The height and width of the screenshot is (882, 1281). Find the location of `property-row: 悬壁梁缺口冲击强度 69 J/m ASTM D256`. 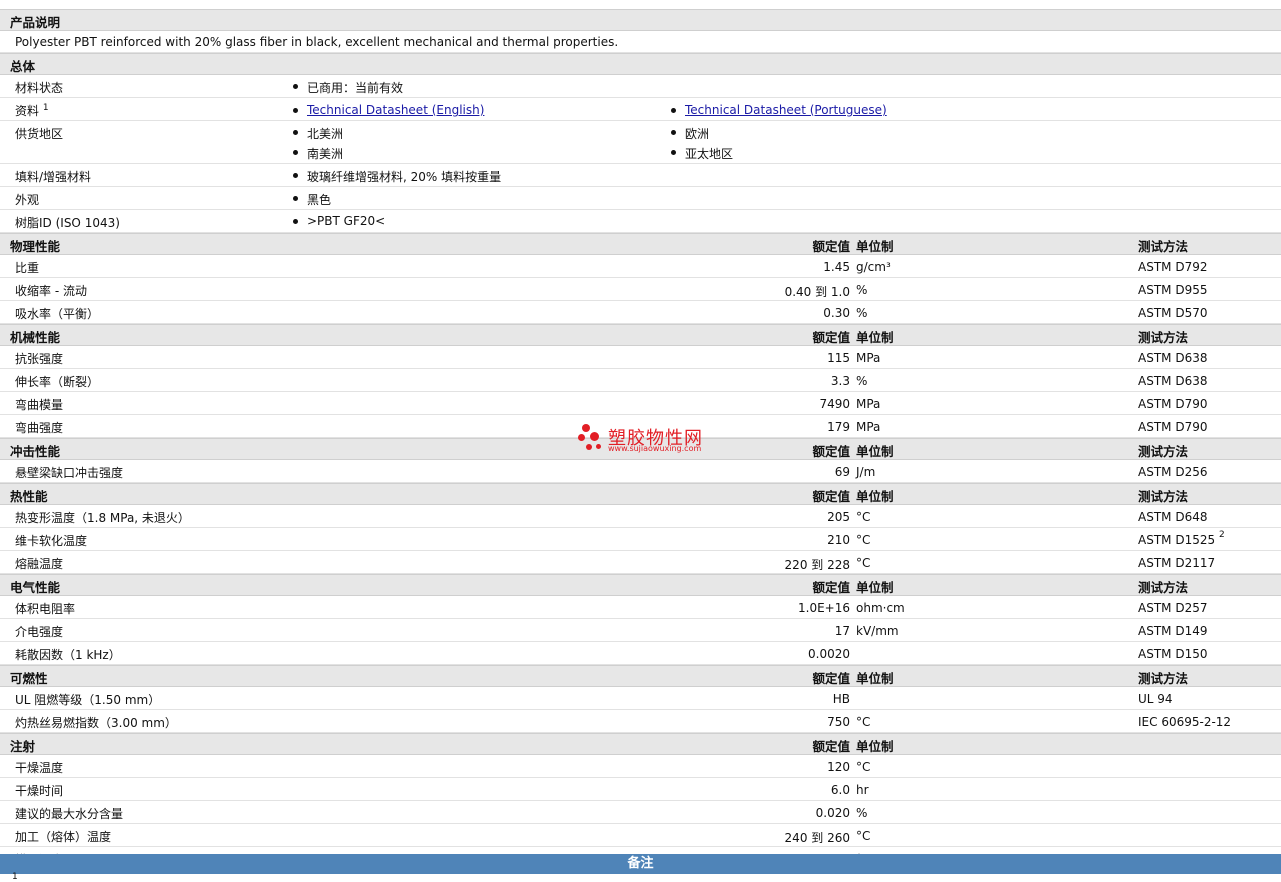

property-row: 悬壁梁缺口冲击强度 69 J/m ASTM D256 is located at coordinates (640, 471).